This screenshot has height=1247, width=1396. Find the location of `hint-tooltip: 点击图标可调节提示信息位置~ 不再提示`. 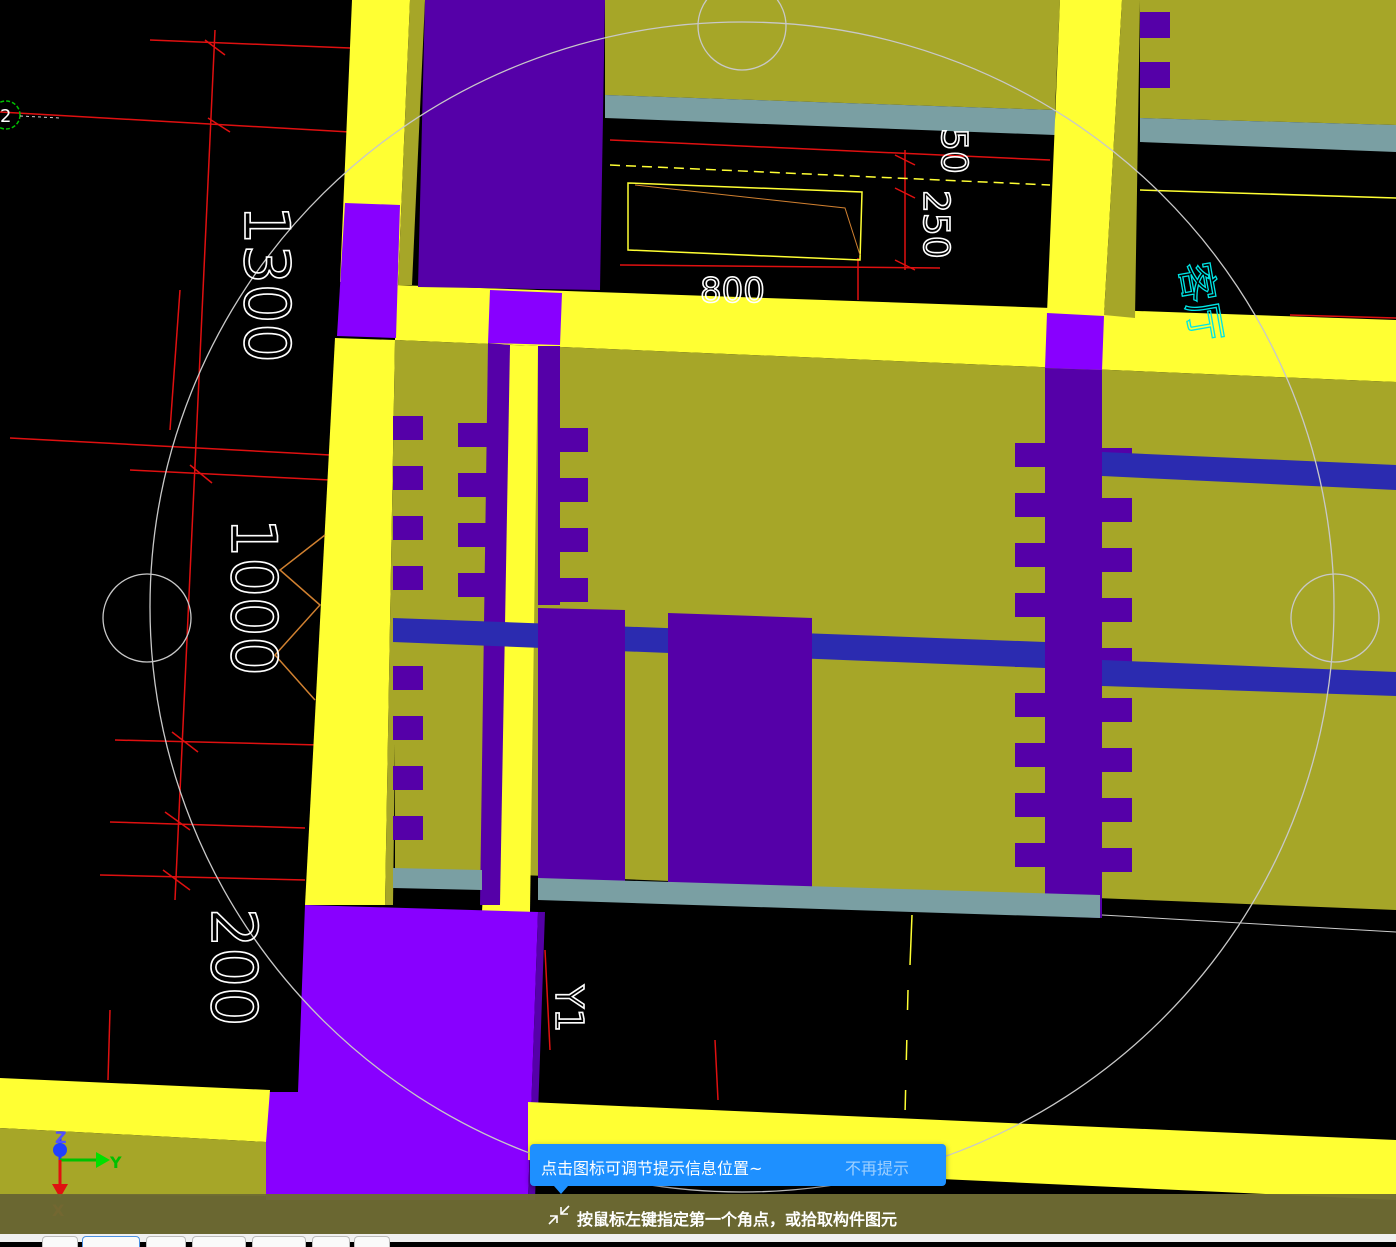

hint-tooltip: 点击图标可调节提示信息位置~ 不再提示 is located at coordinates (738, 1169).